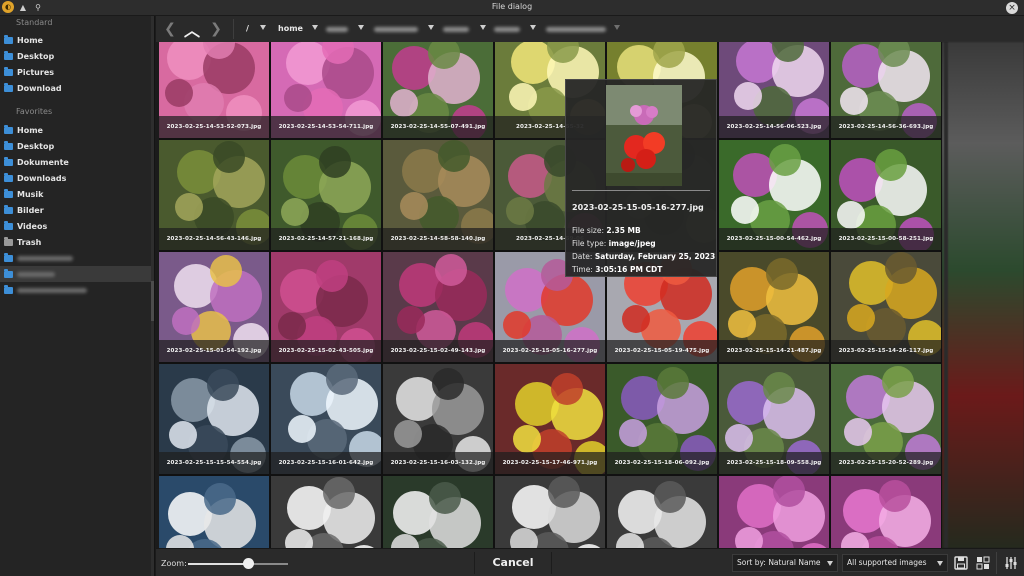 Image resolution: width=1024 pixels, height=576 pixels. I want to click on file-thumbnail: 2023-02-25-14-58-58-140.jpg, so click(438, 195).